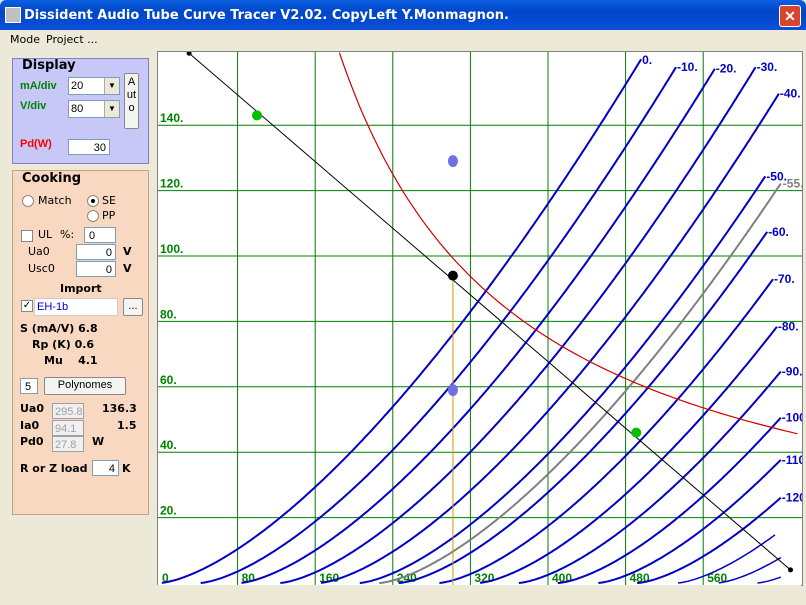 The image size is (806, 605). Describe the element at coordinates (29, 386) in the screenshot. I see `poly-order-input: 5` at that location.